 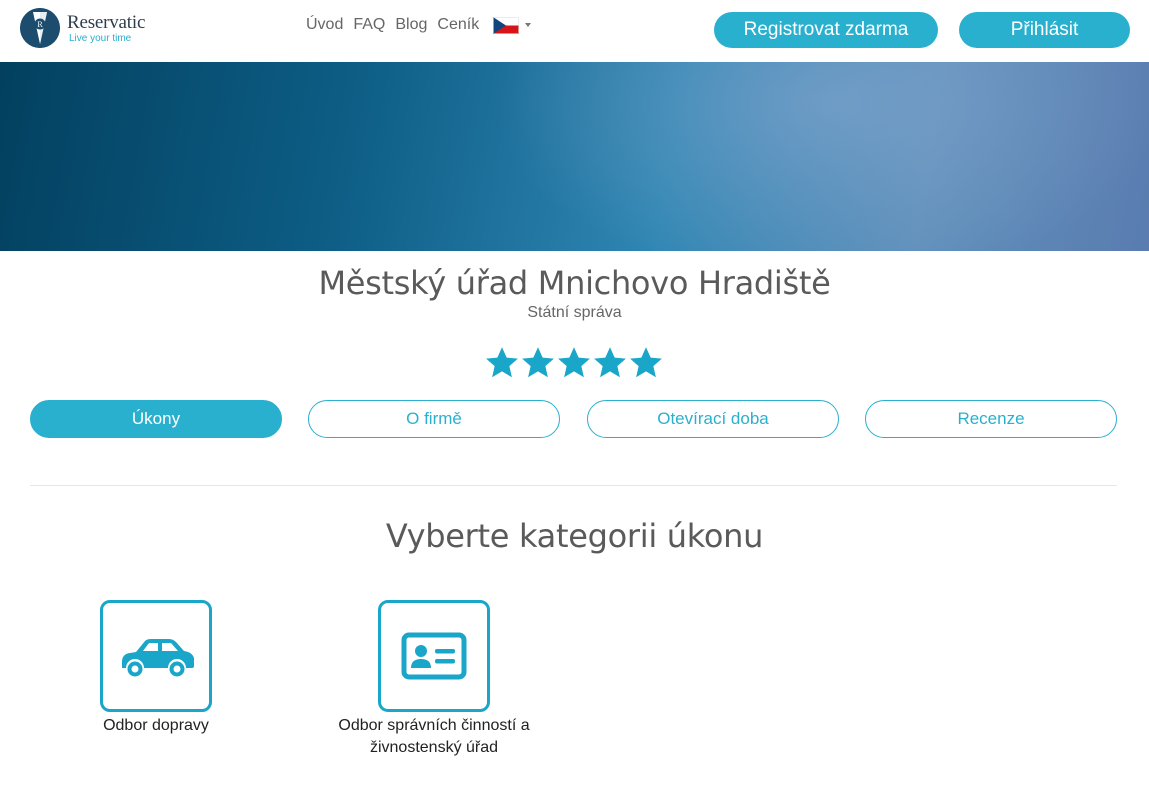 I want to click on nav-item-faq: FAQ, so click(x=369, y=25).